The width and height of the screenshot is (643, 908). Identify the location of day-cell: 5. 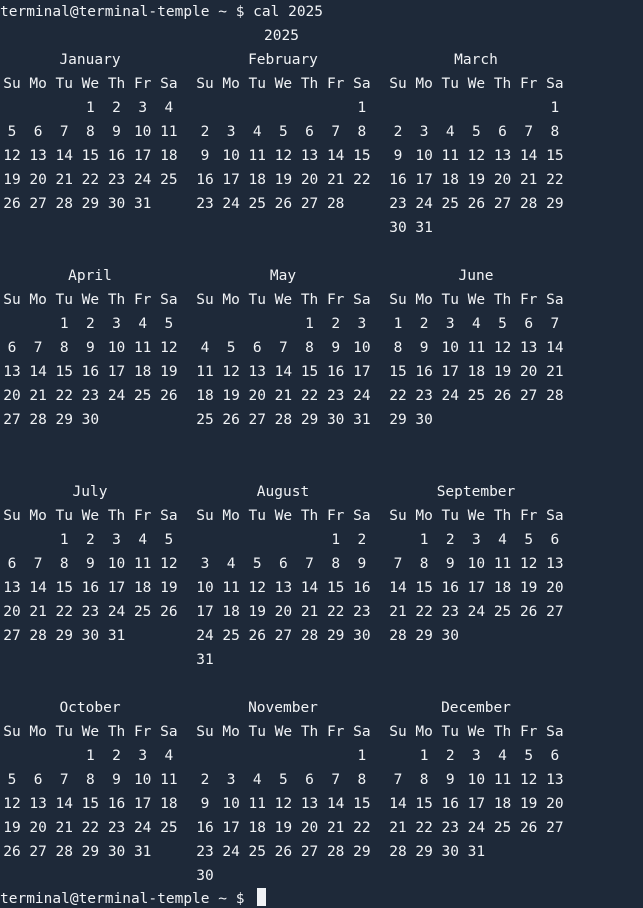
(12, 780).